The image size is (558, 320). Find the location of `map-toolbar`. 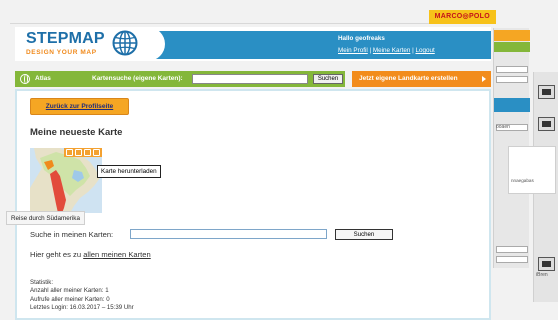

map-toolbar is located at coordinates (83, 152).